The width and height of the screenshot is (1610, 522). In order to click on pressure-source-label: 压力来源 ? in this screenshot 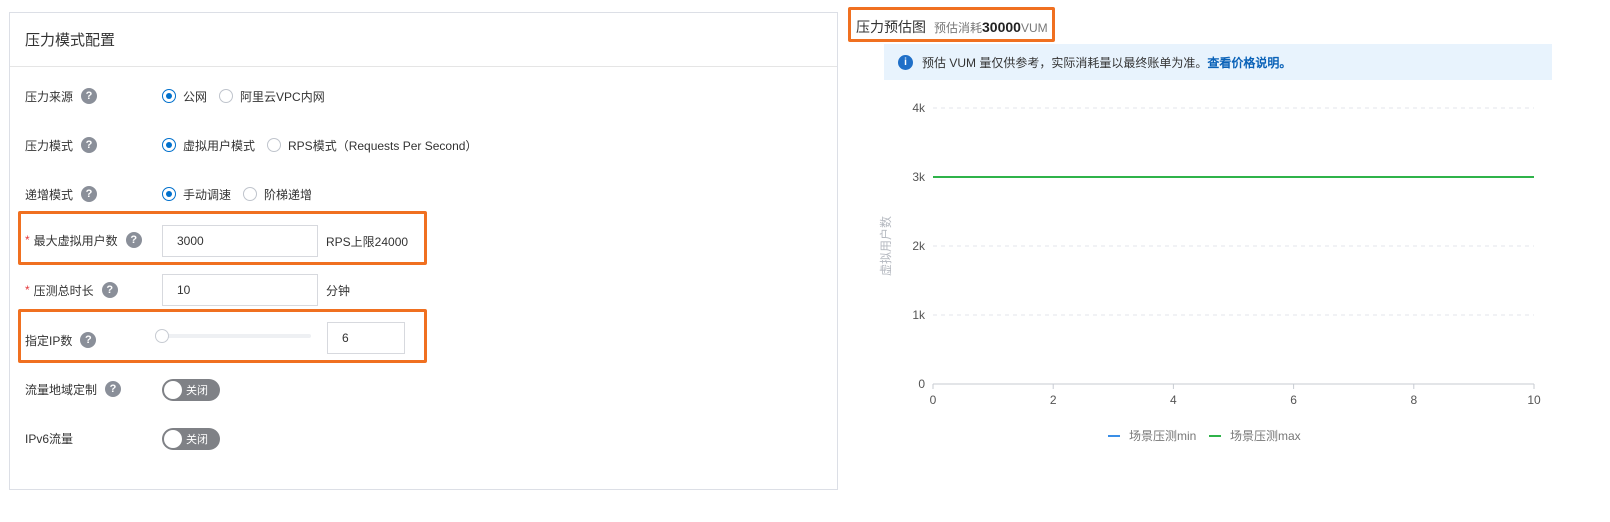, I will do `click(61, 96)`.